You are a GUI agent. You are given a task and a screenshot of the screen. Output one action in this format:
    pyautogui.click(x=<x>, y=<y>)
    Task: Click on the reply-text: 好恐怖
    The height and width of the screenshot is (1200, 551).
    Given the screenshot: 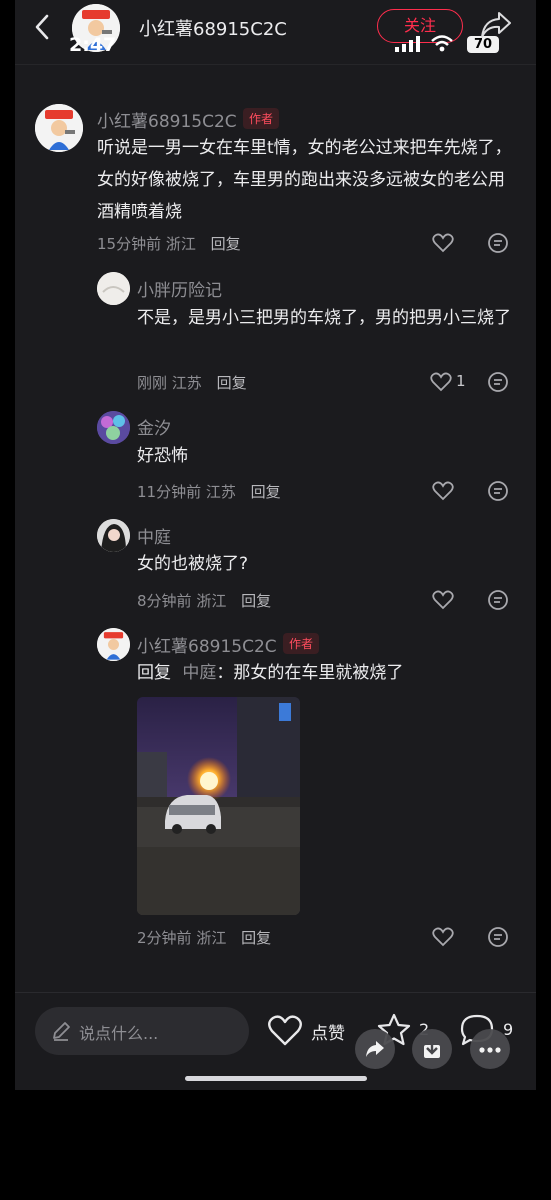 What is the action you would take?
    pyautogui.click(x=162, y=456)
    